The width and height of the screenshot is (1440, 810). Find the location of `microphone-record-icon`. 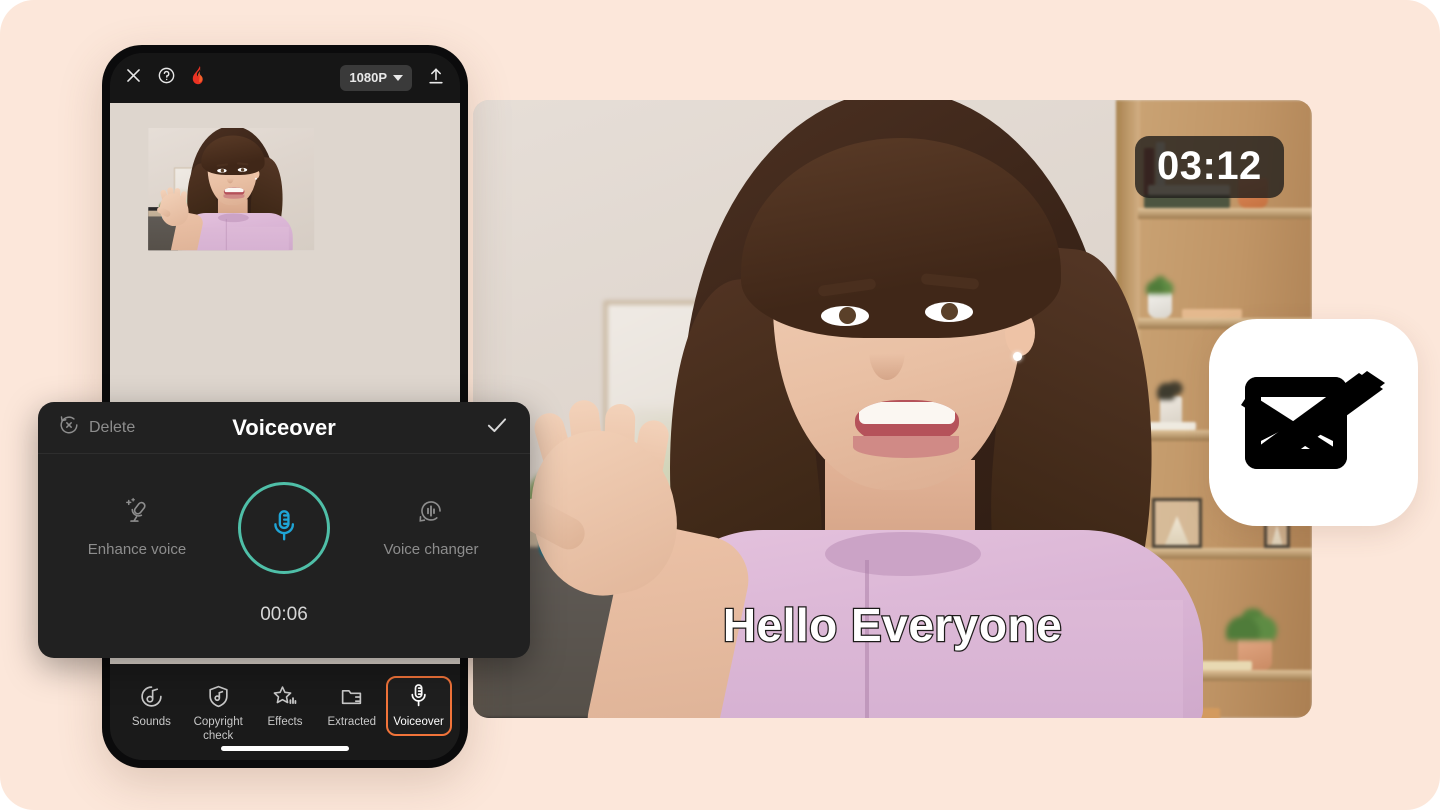

microphone-record-icon is located at coordinates (284, 528).